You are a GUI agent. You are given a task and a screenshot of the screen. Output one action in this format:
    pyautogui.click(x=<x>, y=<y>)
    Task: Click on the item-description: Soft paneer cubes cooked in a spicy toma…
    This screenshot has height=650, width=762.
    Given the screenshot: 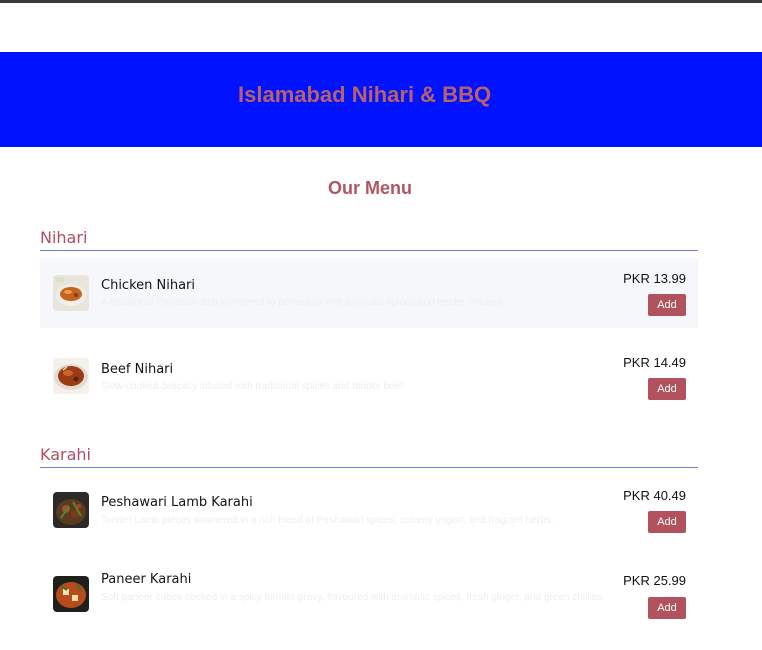 What is the action you would take?
    pyautogui.click(x=353, y=597)
    